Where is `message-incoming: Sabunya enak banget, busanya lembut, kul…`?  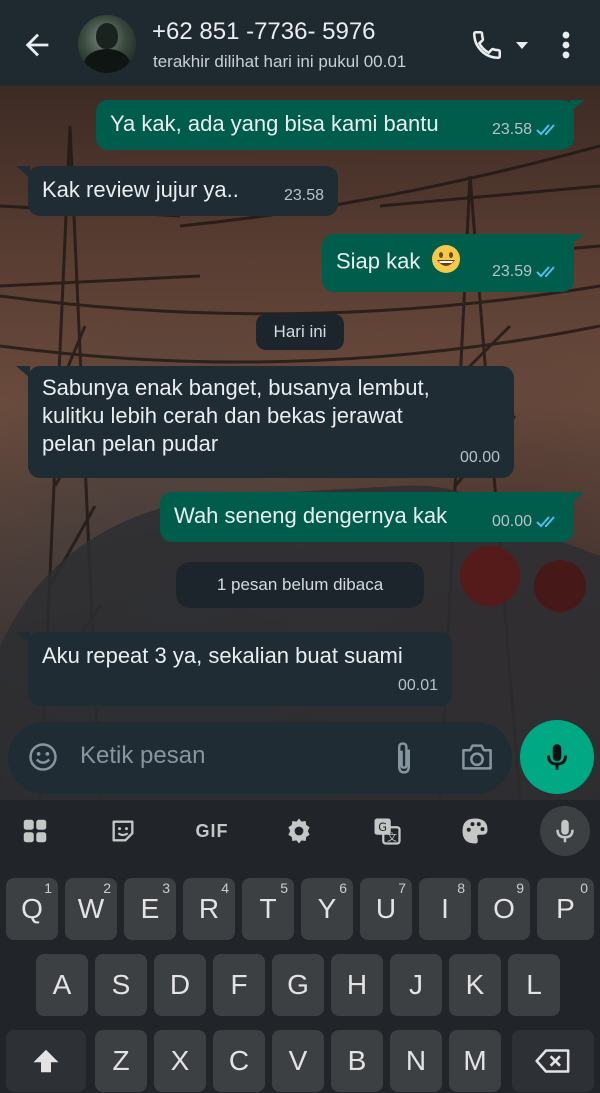
message-incoming: Sabunya enak banget, busanya lembut, kul… is located at coordinates (271, 422).